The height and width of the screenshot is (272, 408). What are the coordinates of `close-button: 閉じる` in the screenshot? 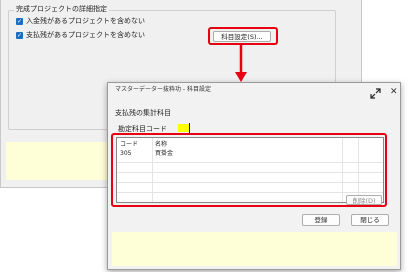 It's located at (370, 220).